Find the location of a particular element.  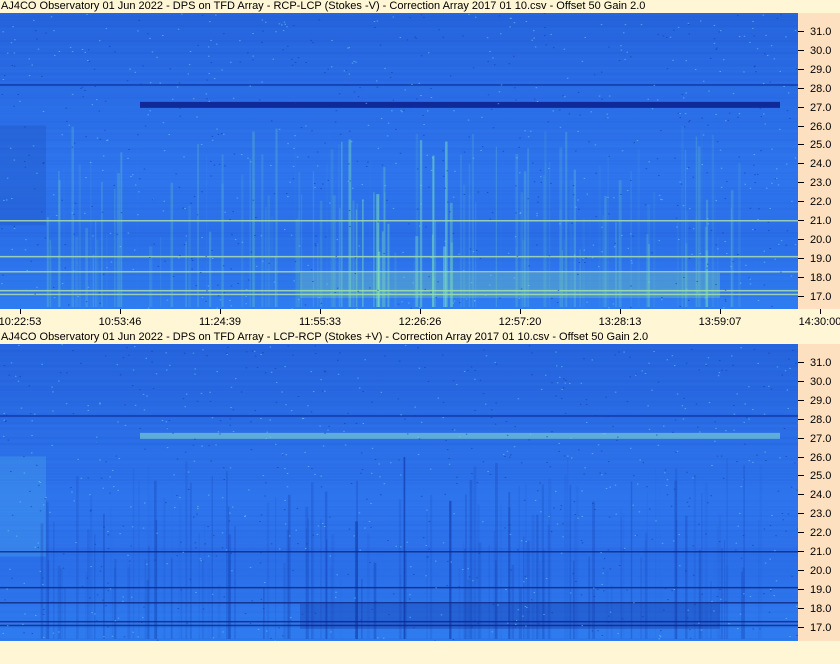

tick-mark is located at coordinates (801, 164).